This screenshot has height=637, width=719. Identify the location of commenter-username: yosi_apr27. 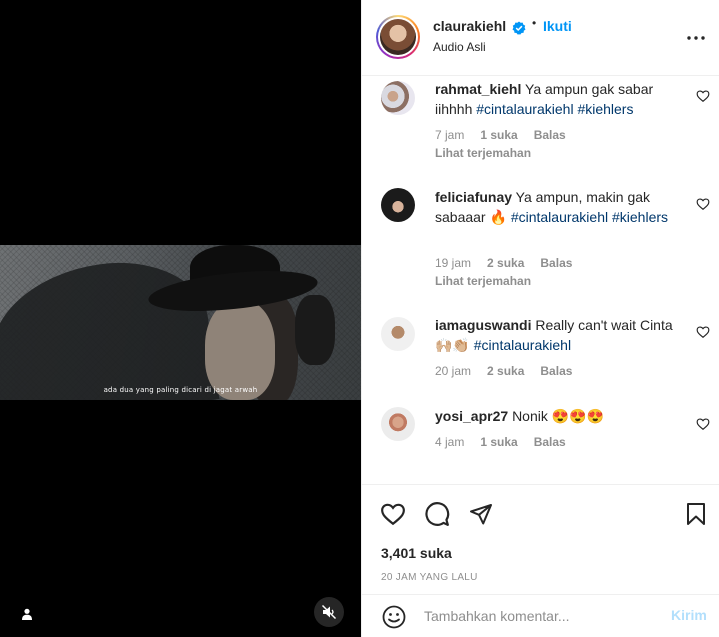
(471, 416).